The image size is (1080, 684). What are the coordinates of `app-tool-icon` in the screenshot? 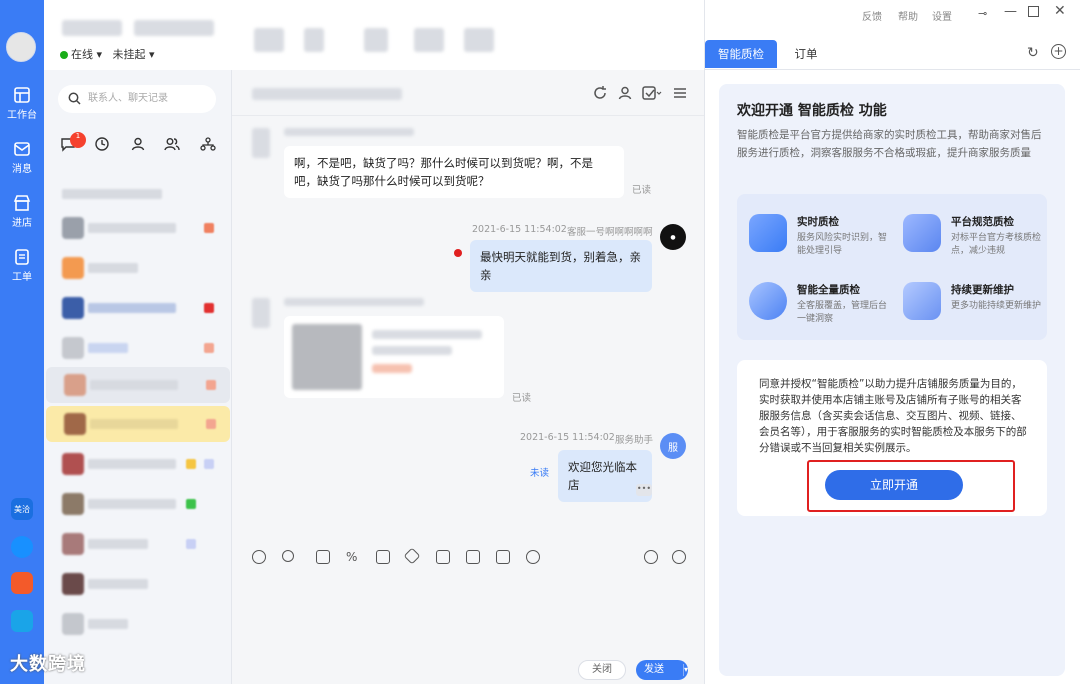 It's located at (22, 621).